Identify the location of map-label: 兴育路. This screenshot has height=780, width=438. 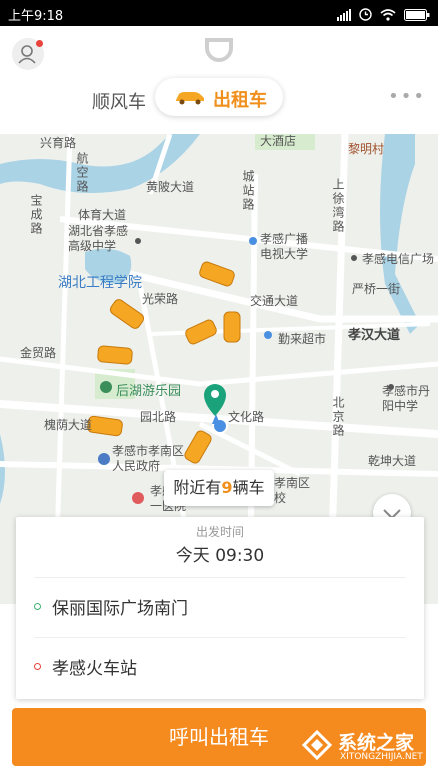
(58, 143).